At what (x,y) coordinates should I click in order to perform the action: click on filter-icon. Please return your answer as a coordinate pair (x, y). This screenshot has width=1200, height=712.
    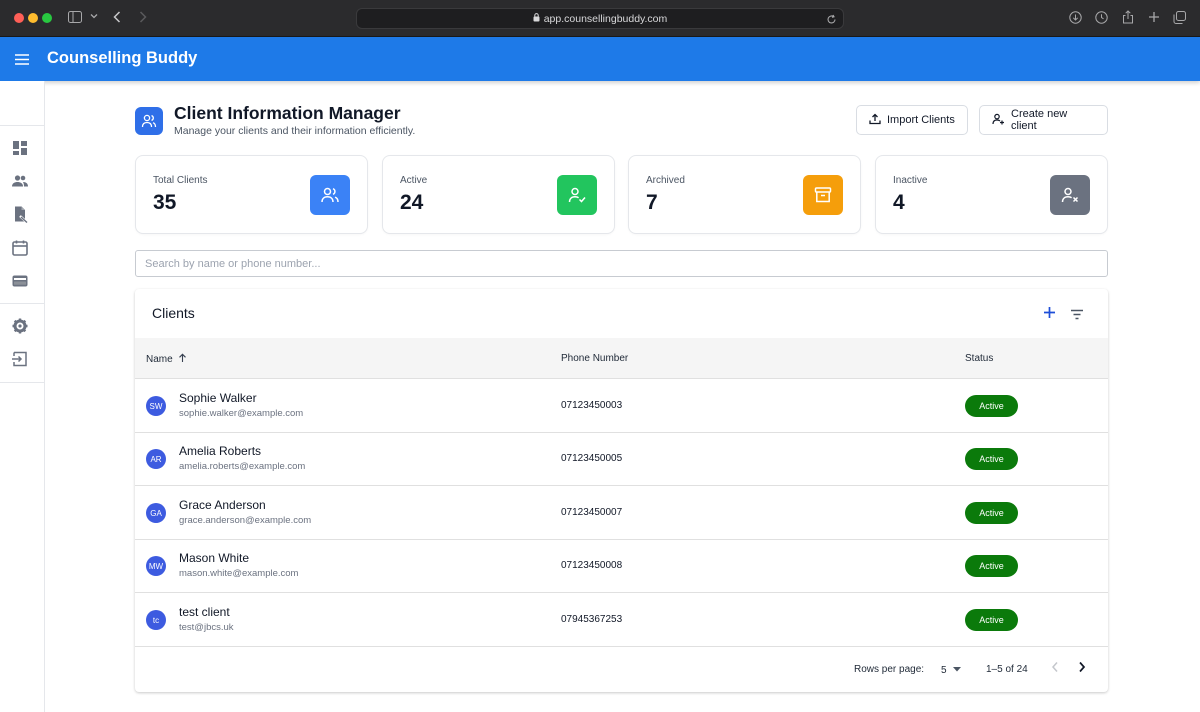
    Looking at the image, I should click on (1077, 316).